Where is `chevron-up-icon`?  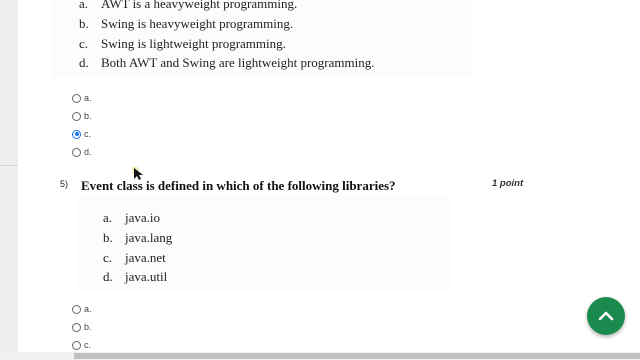 chevron-up-icon is located at coordinates (606, 316).